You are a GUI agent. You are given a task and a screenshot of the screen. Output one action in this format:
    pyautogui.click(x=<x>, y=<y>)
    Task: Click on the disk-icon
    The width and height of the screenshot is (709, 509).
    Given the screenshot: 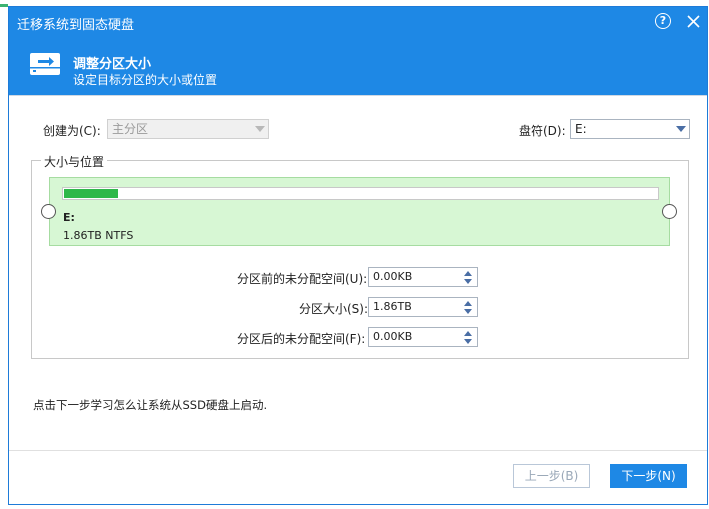 What is the action you would take?
    pyautogui.click(x=46, y=64)
    